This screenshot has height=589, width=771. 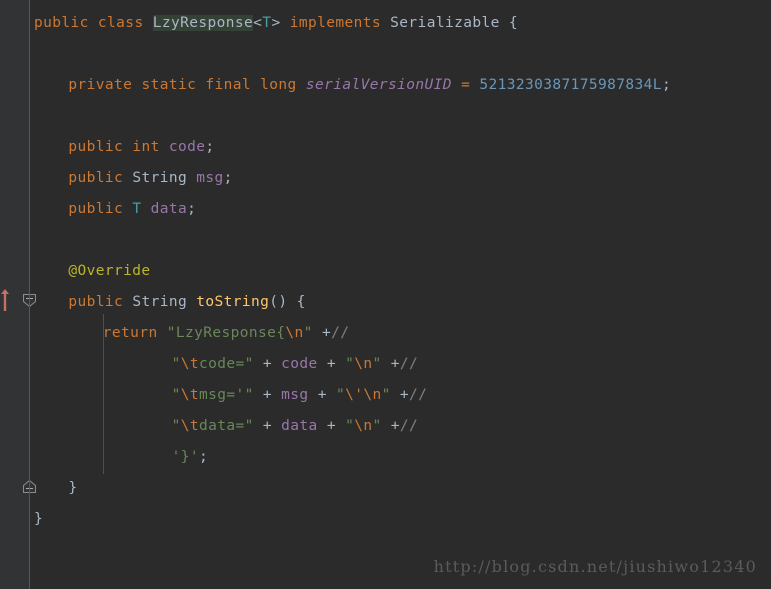 I want to click on code-token: "LzyResponse{, so click(x=226, y=333).